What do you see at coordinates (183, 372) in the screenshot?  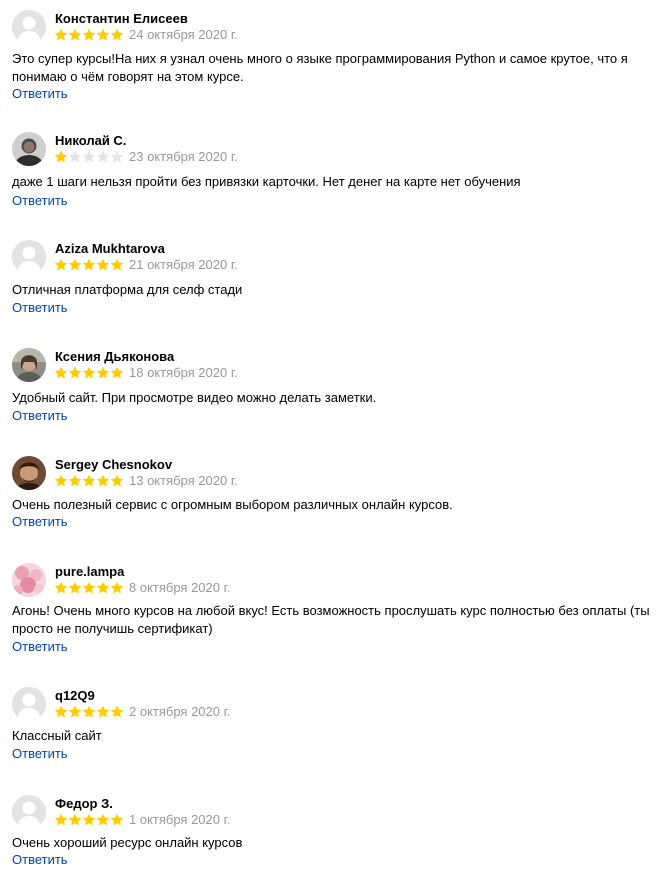 I see `review-date: 18 октября 2020 г.` at bounding box center [183, 372].